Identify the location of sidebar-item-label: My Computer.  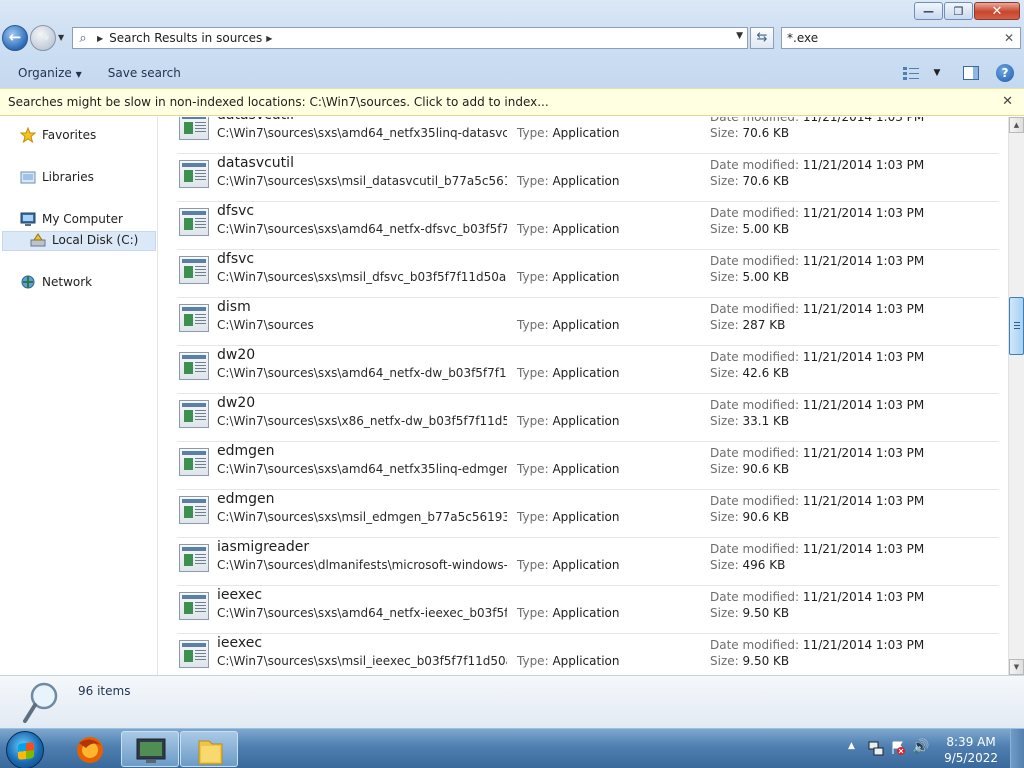
(82, 219).